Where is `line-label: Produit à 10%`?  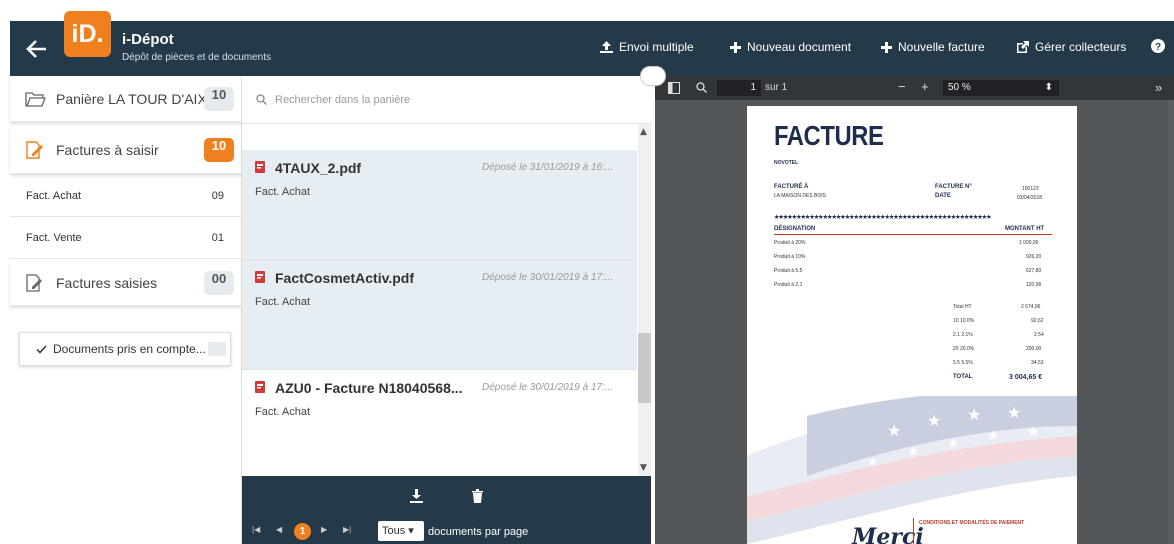 line-label: Produit à 10% is located at coordinates (790, 257).